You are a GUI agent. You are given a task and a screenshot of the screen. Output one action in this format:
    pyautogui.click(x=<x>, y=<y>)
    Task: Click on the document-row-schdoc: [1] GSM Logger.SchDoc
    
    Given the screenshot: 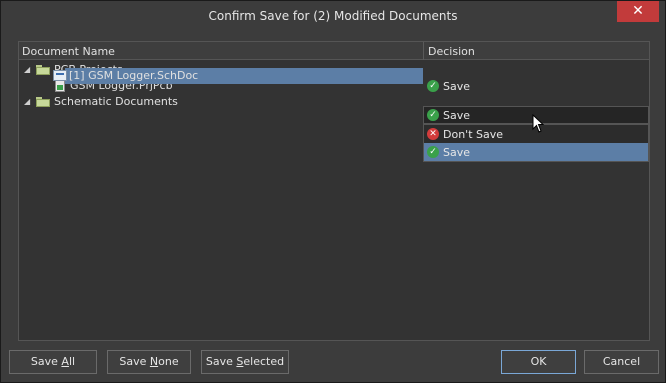 What is the action you would take?
    pyautogui.click(x=221, y=76)
    